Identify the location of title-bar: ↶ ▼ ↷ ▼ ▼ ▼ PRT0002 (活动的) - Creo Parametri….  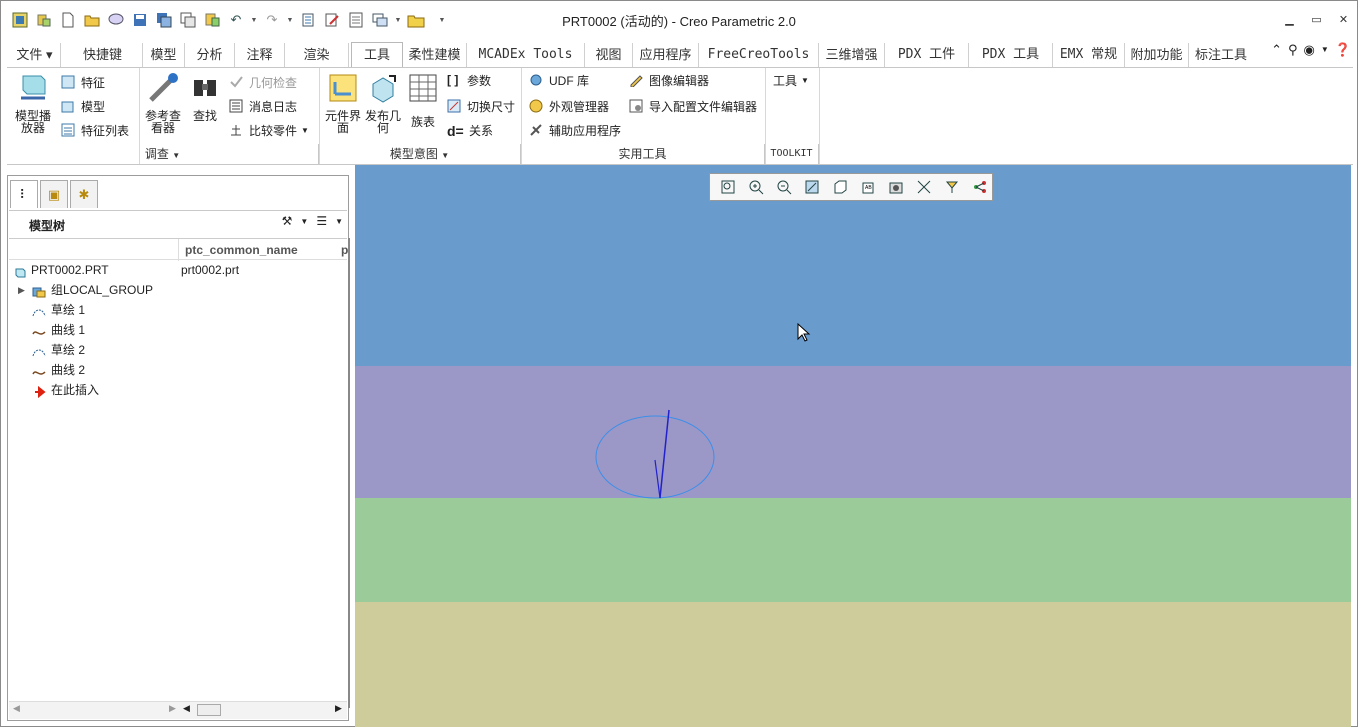
(679, 20).